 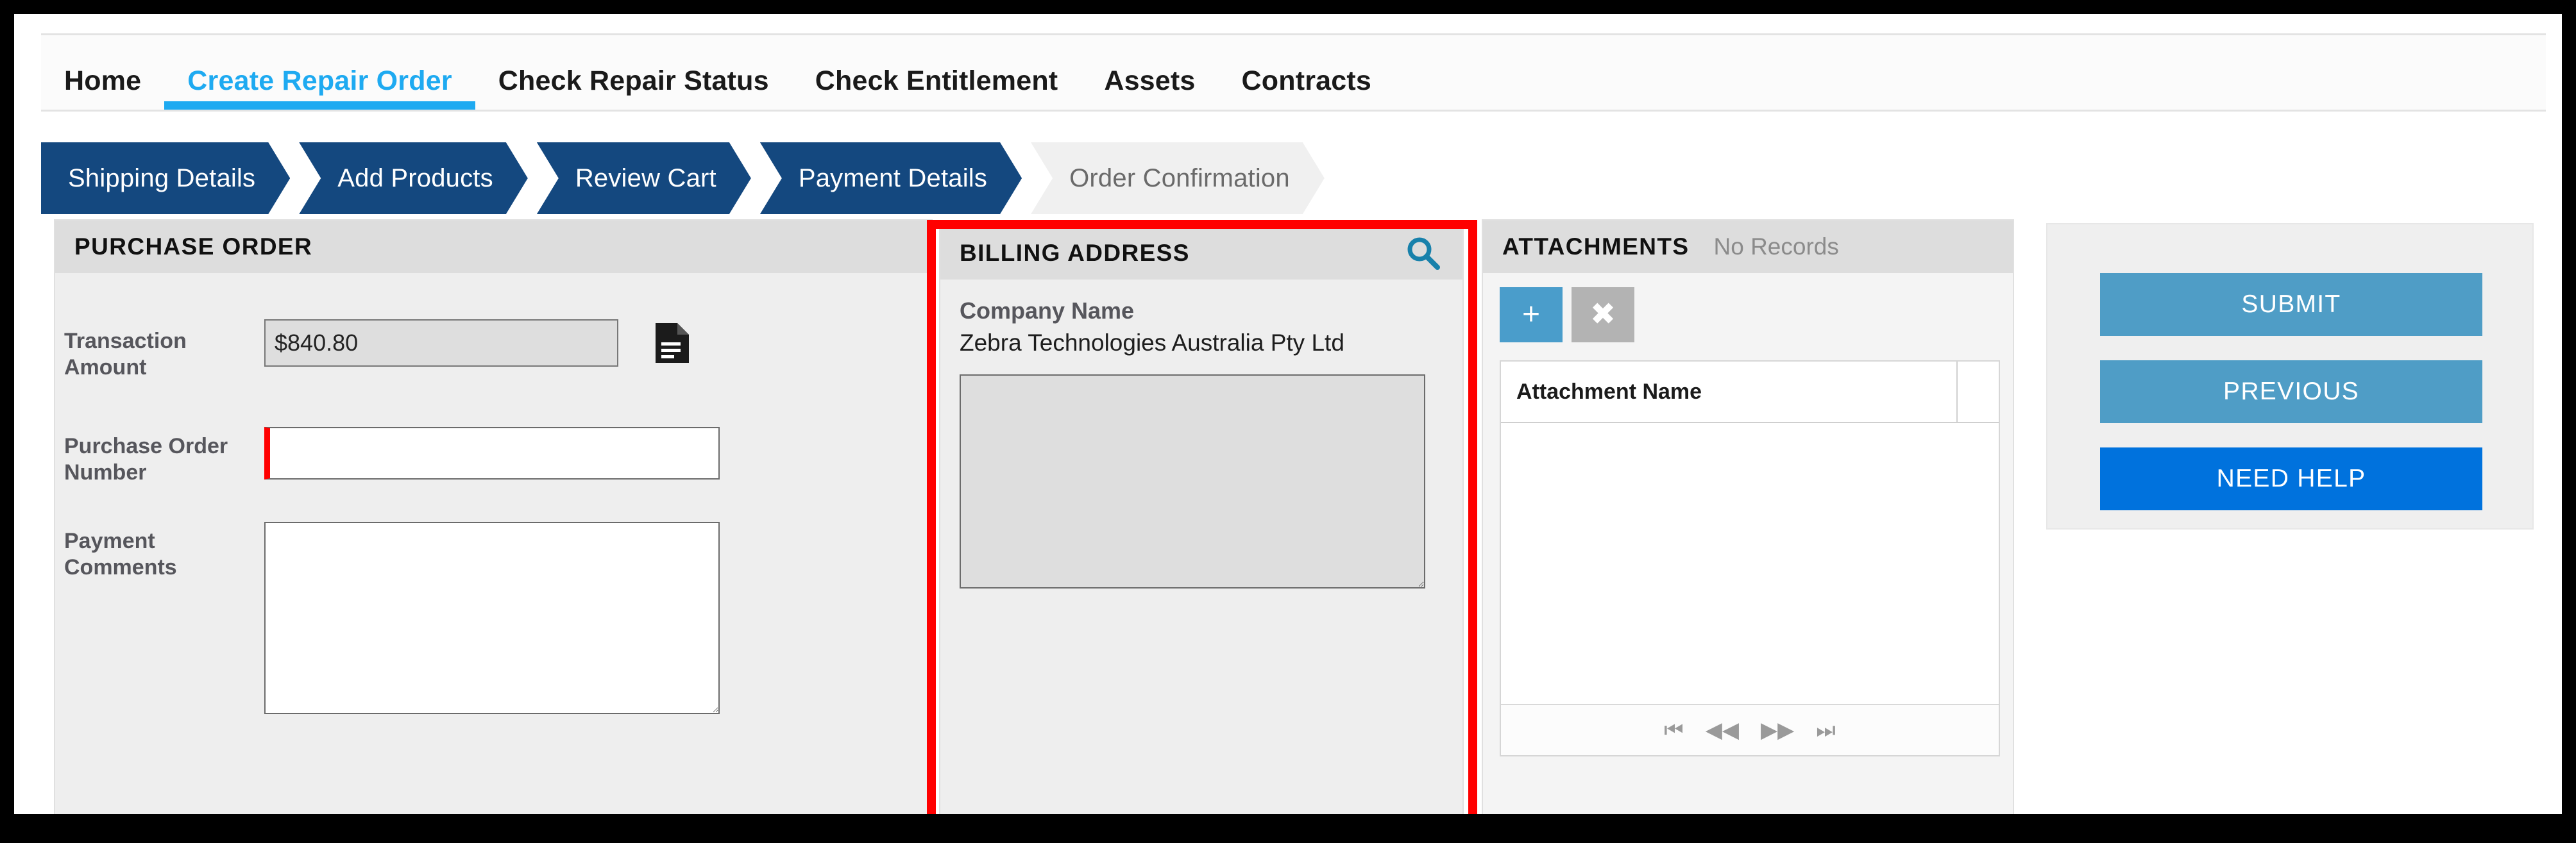 What do you see at coordinates (1729, 392) in the screenshot?
I see `column-header-attachment-name: Attachment Name` at bounding box center [1729, 392].